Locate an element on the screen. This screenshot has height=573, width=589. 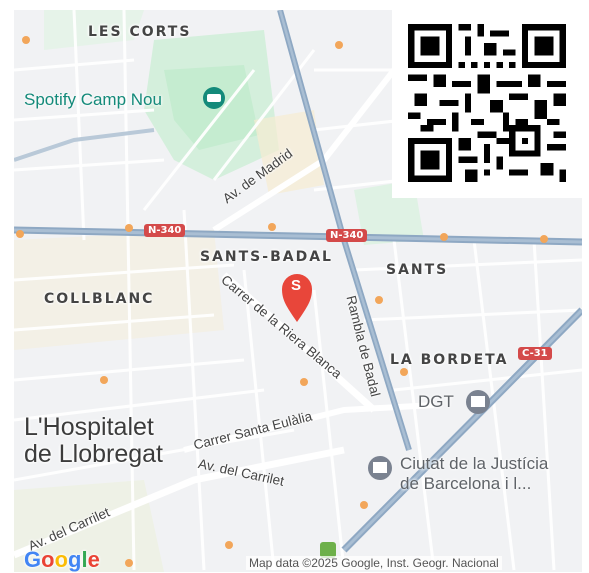
qr-code-icon is located at coordinates (487, 103).